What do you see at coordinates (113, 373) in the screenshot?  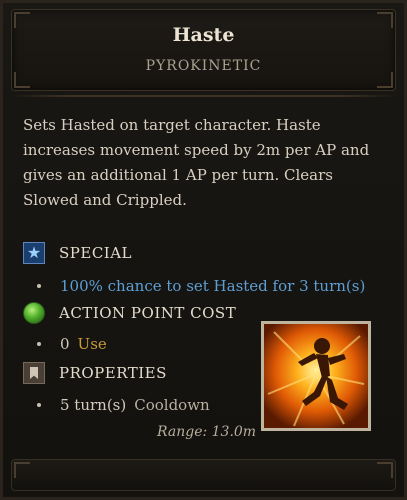 I see `properties-label: PROPERTIES` at bounding box center [113, 373].